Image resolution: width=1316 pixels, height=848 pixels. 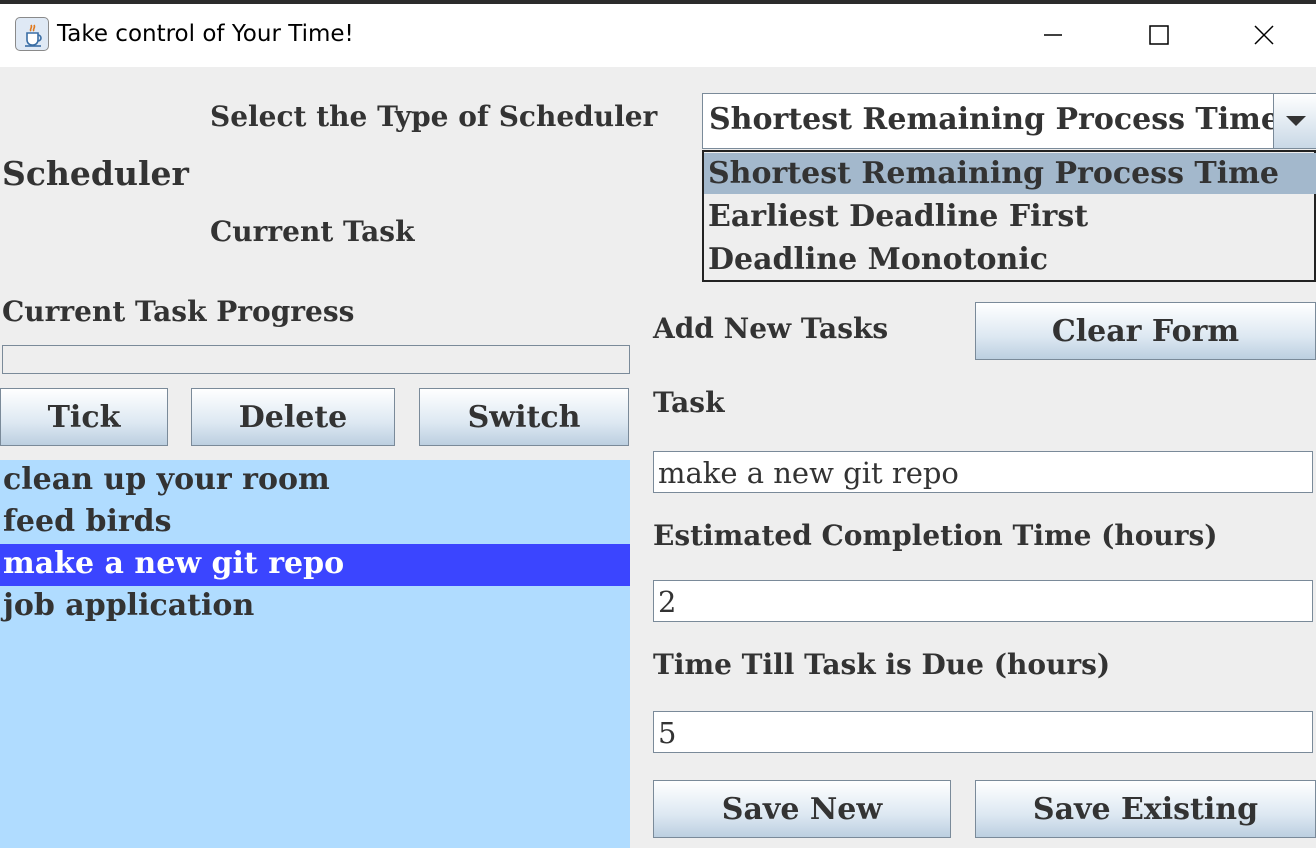 I want to click on minimize-button, so click(x=1053, y=35).